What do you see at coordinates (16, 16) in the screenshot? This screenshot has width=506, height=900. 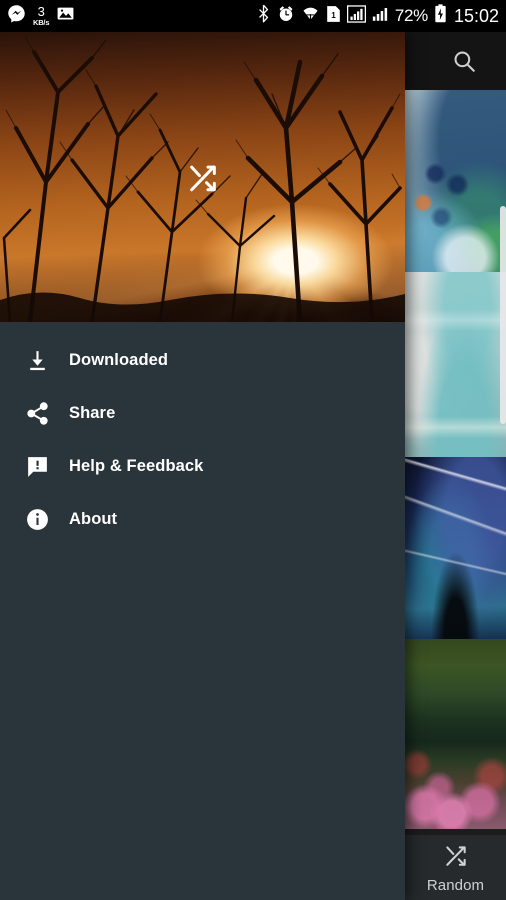 I see `messenger-icon` at bounding box center [16, 16].